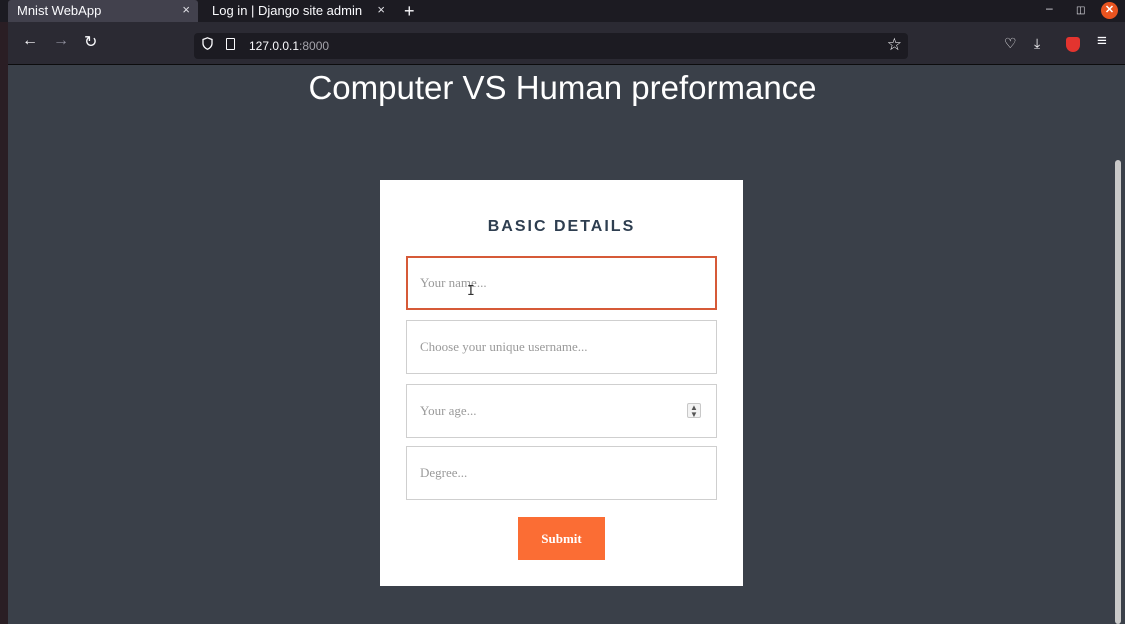 This screenshot has height=624, width=1125. I want to click on url-text: 127.0.0.1:8000, so click(289, 46).